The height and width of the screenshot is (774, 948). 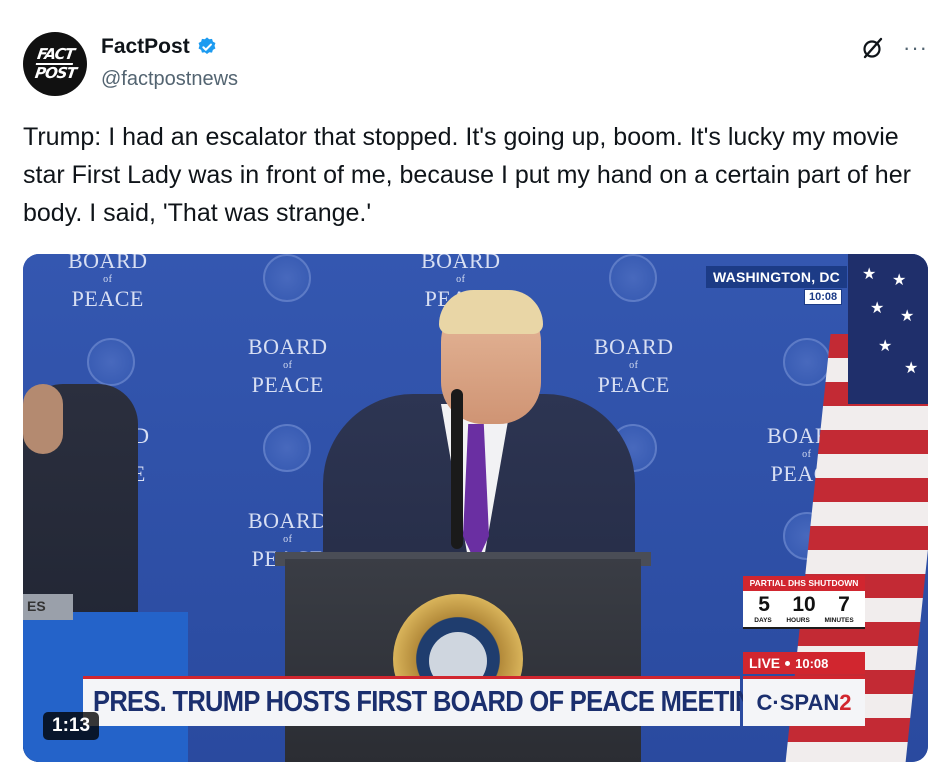 I want to click on dateline: WASHINGTON, DC, so click(x=776, y=277).